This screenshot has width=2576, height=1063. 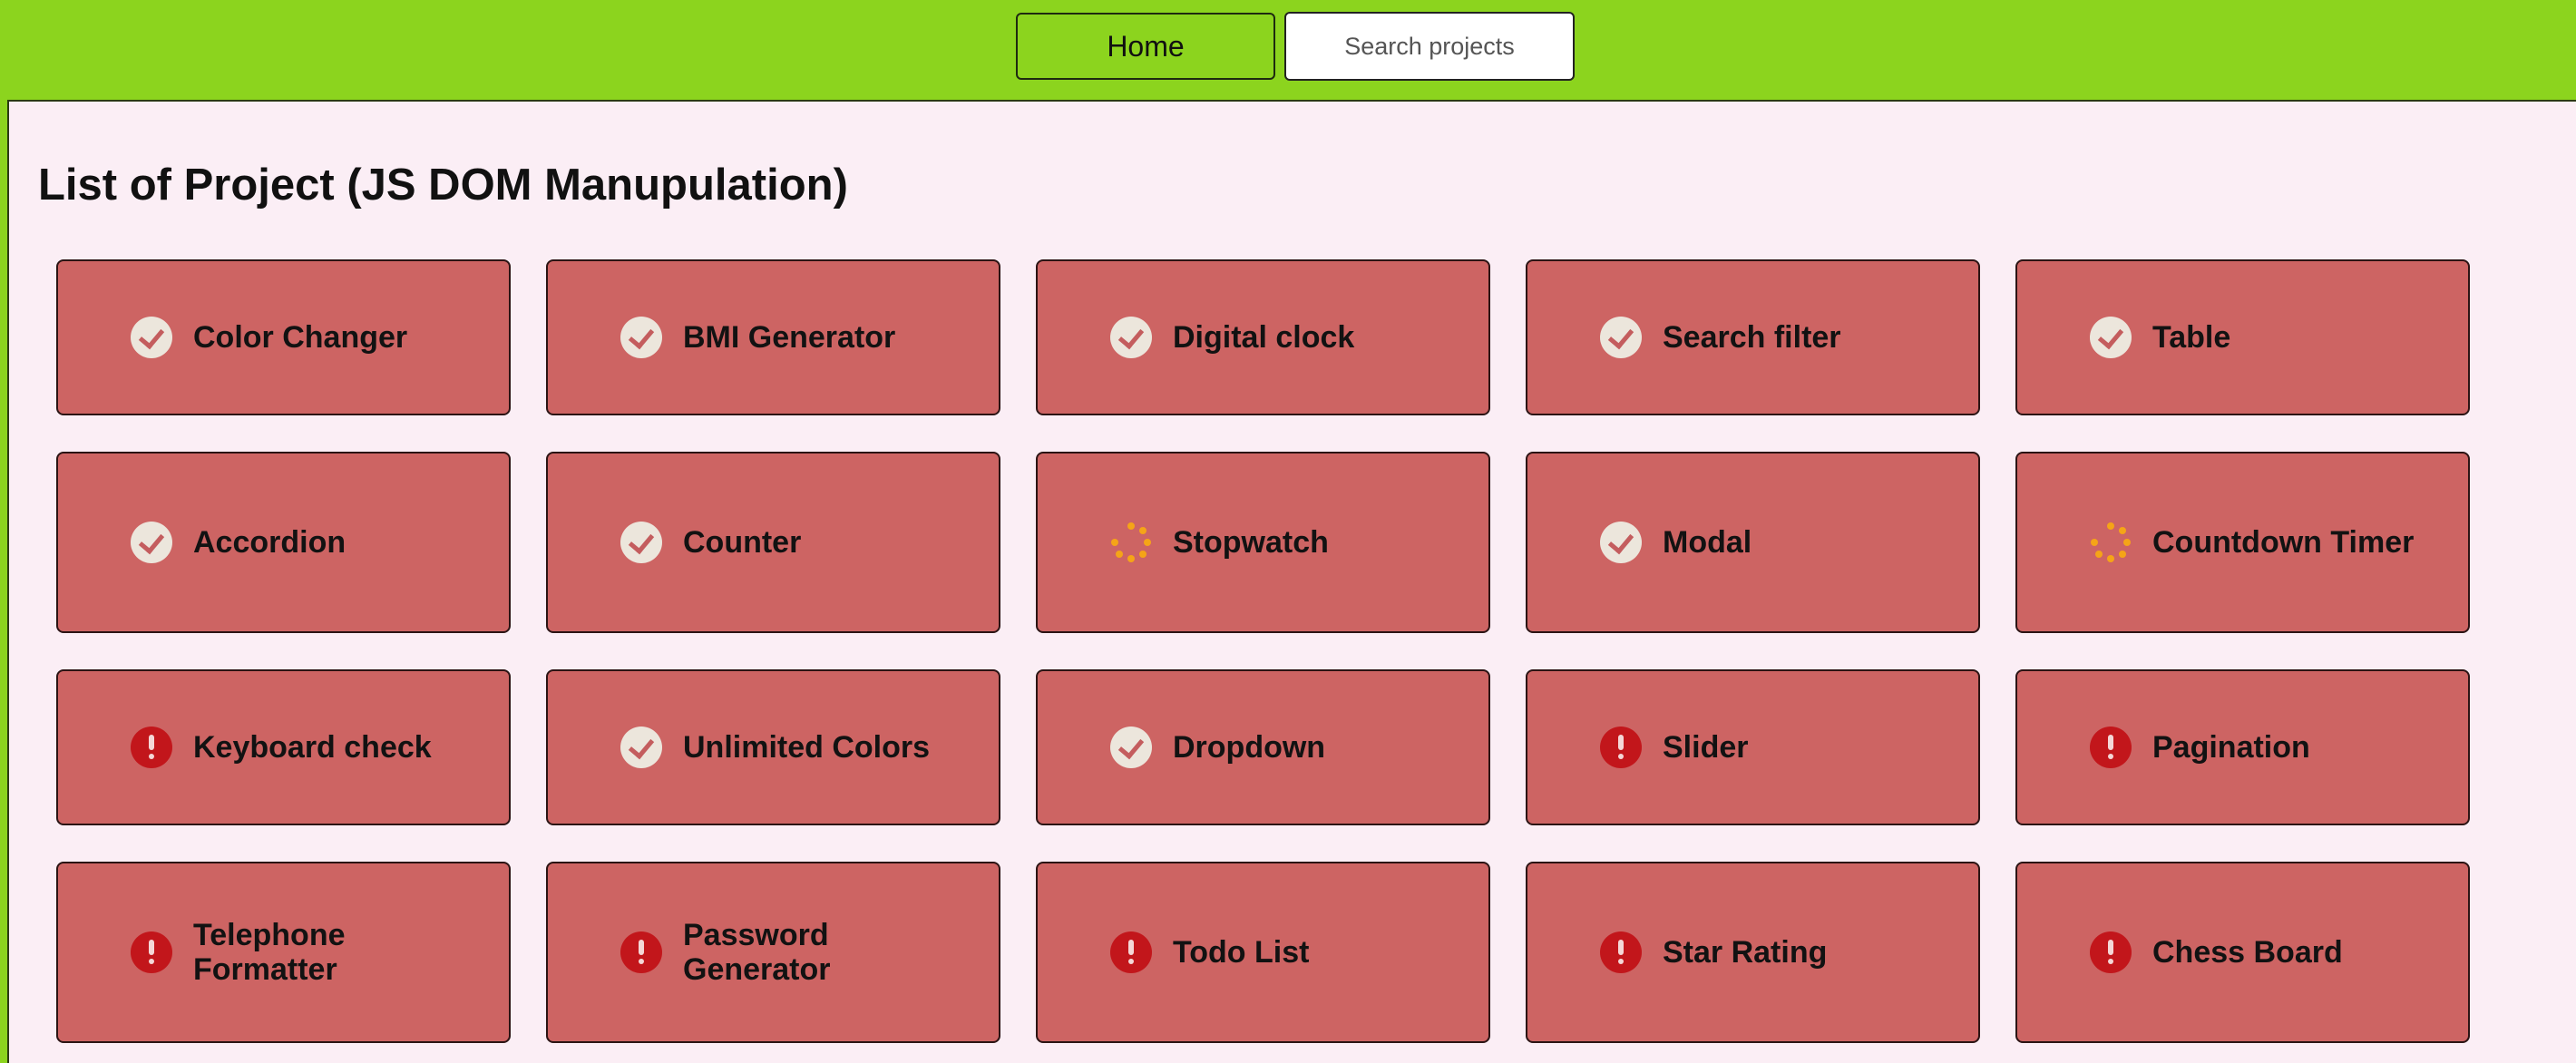 I want to click on project-card-label: Star Rating, so click(x=1745, y=952).